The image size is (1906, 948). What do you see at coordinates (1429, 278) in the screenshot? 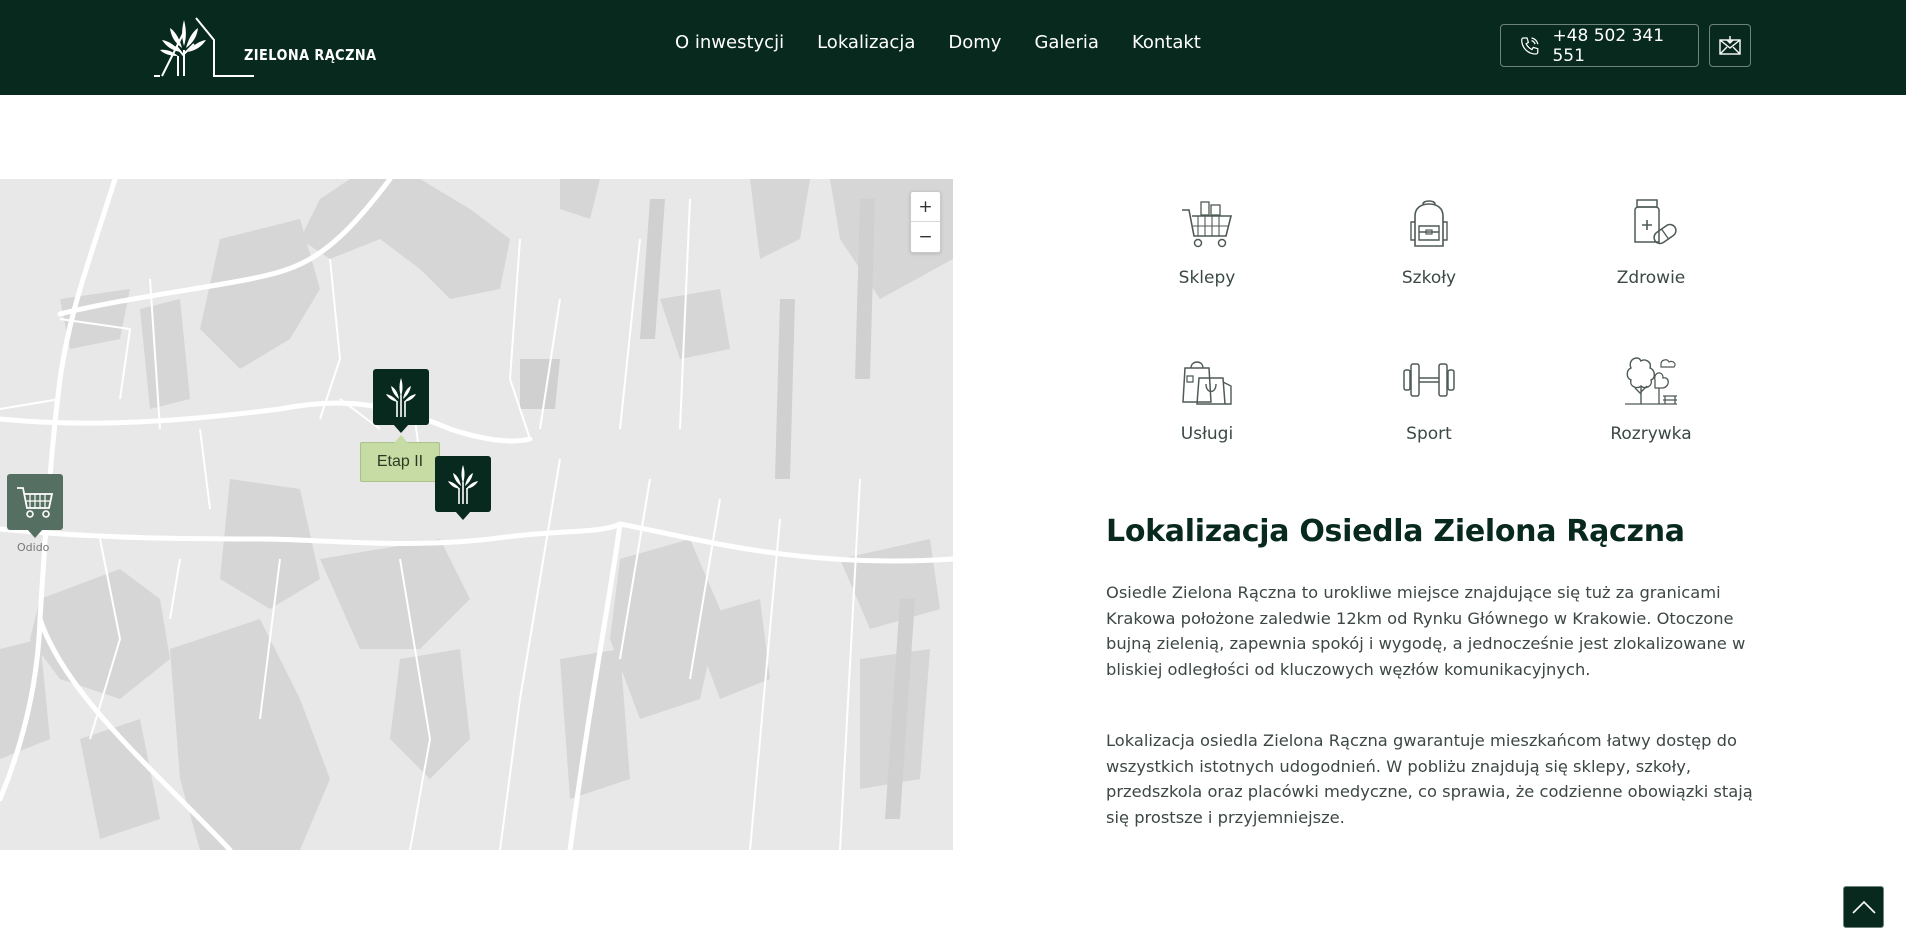
I see `amenity-label: Szkoły` at bounding box center [1429, 278].